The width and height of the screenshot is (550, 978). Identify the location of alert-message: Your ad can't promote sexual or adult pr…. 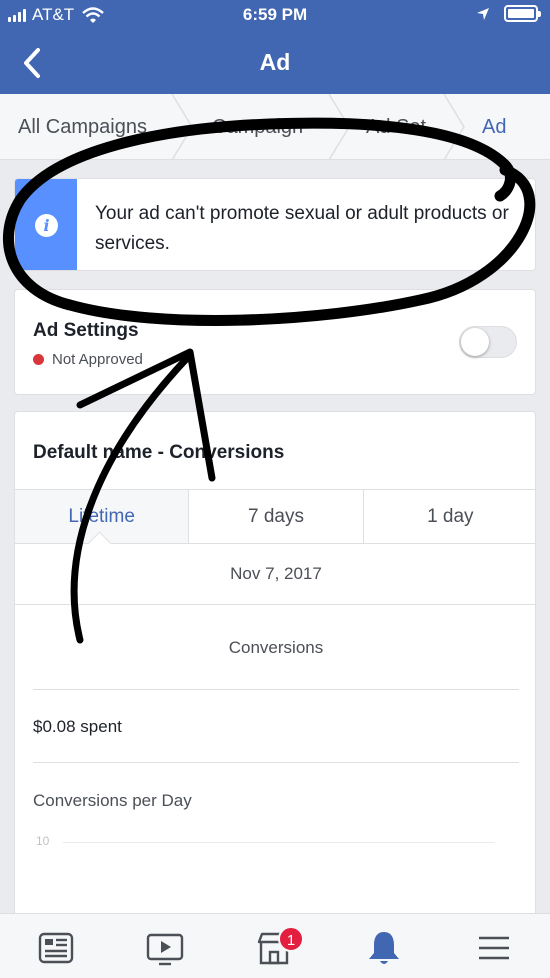
(302, 228).